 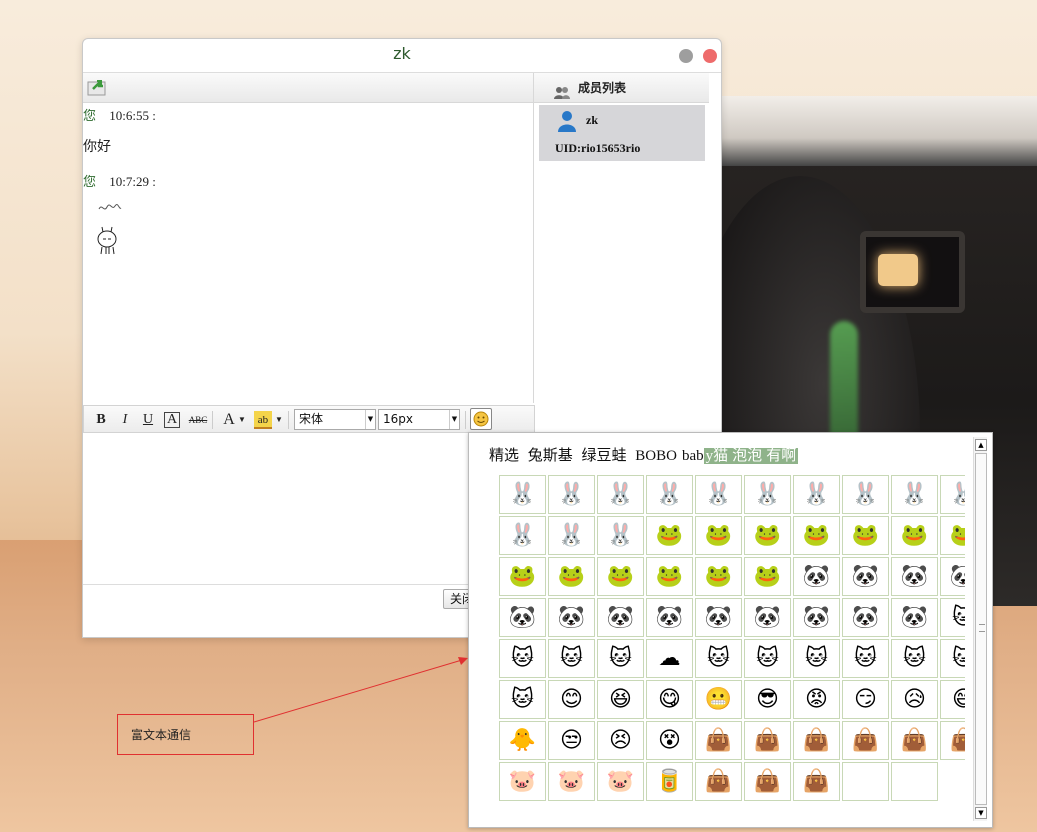 I want to click on member-item: zk UID:rio15653rio, so click(x=622, y=133).